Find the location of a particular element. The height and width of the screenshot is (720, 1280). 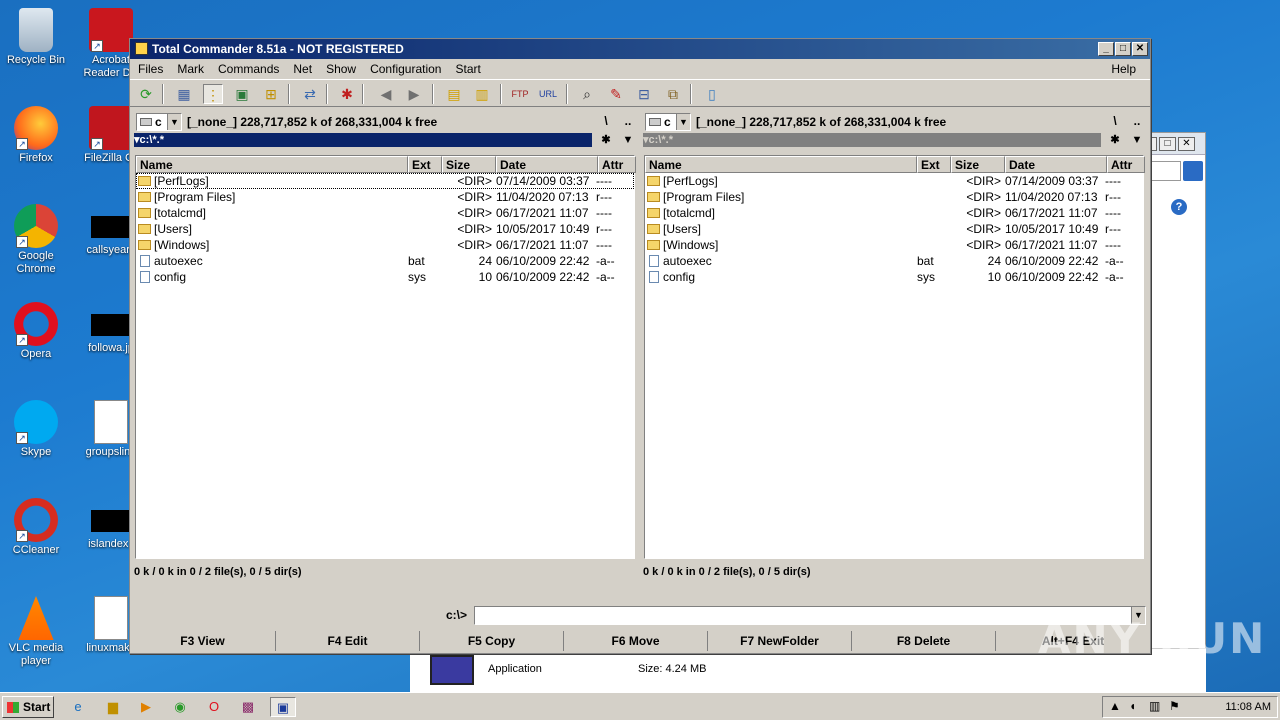

menu-start: Start is located at coordinates (466, 69).